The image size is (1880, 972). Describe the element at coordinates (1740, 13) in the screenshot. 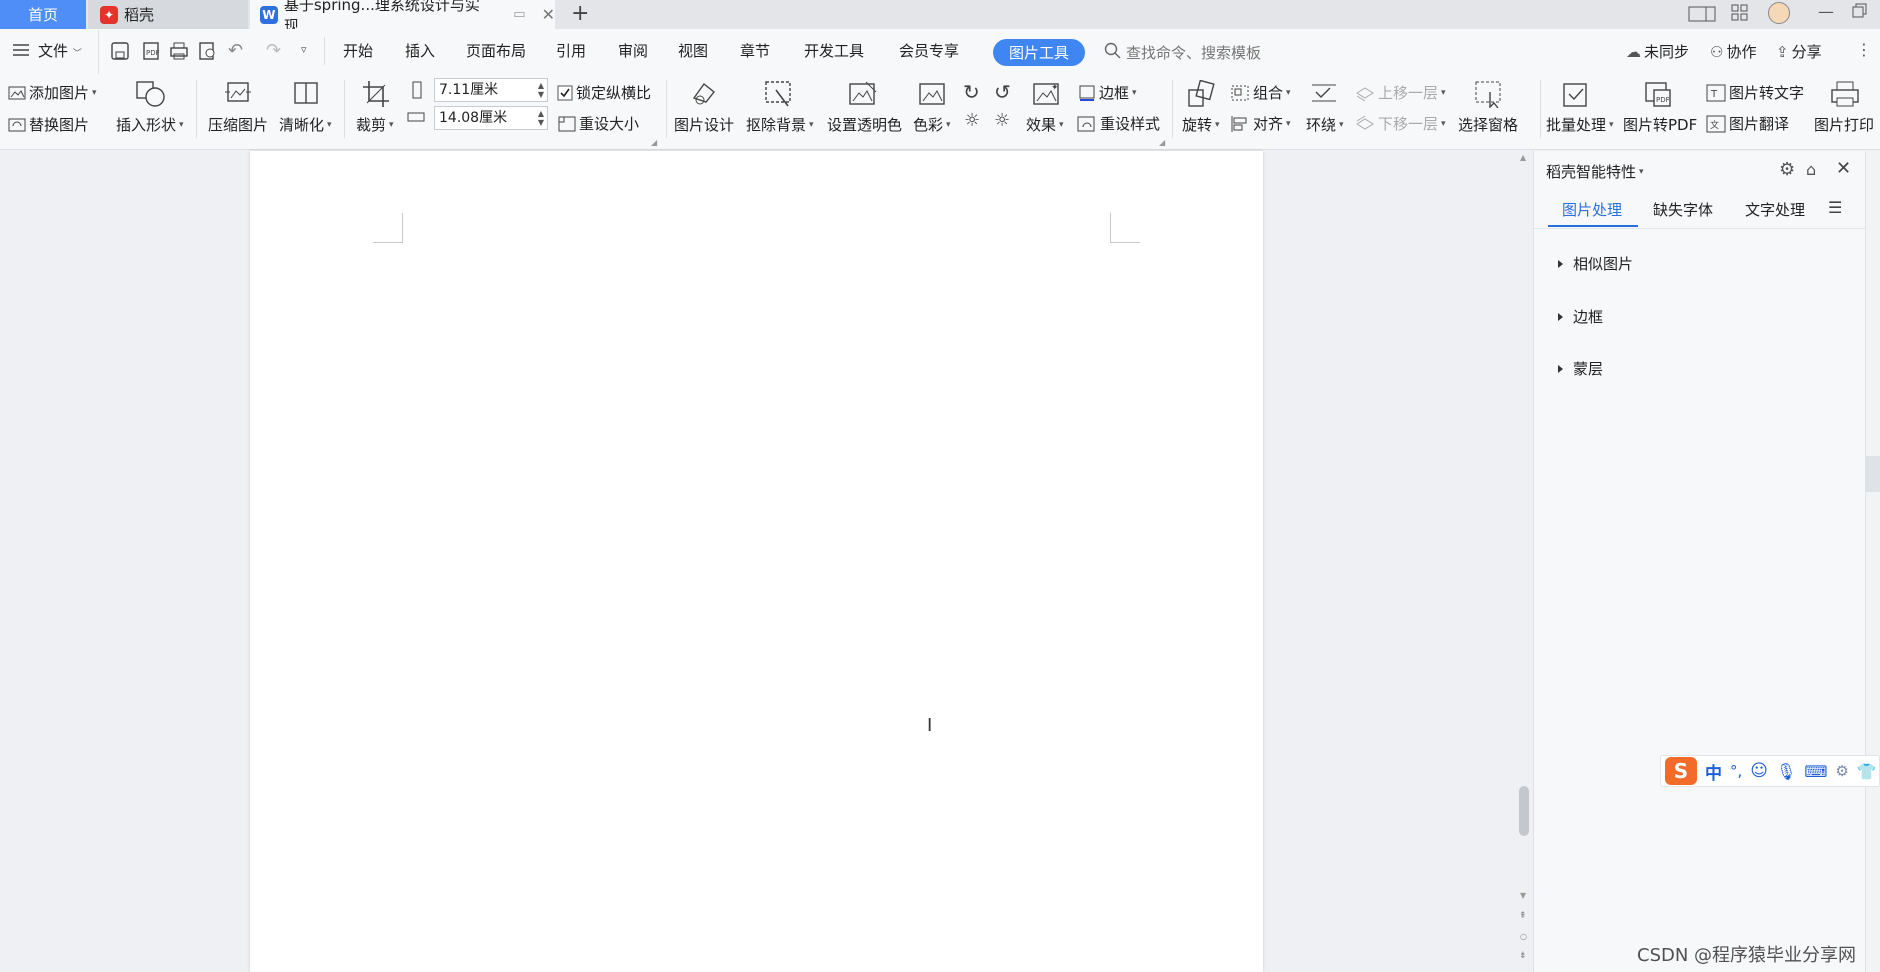

I see `apps-grid-icon` at that location.